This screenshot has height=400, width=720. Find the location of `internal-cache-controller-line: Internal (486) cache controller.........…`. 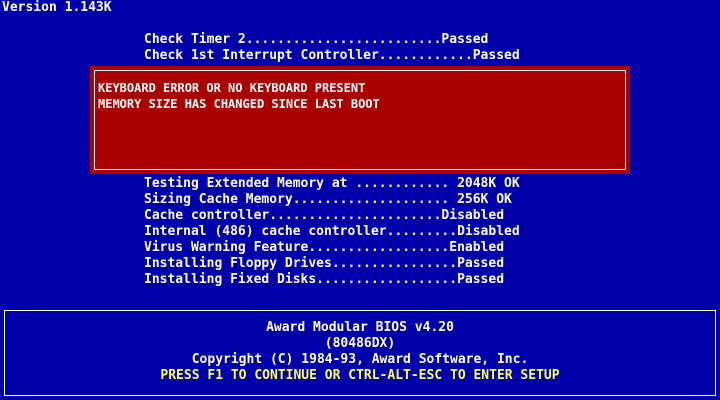

internal-cache-controller-line: Internal (486) cache controller.........… is located at coordinates (332, 231).